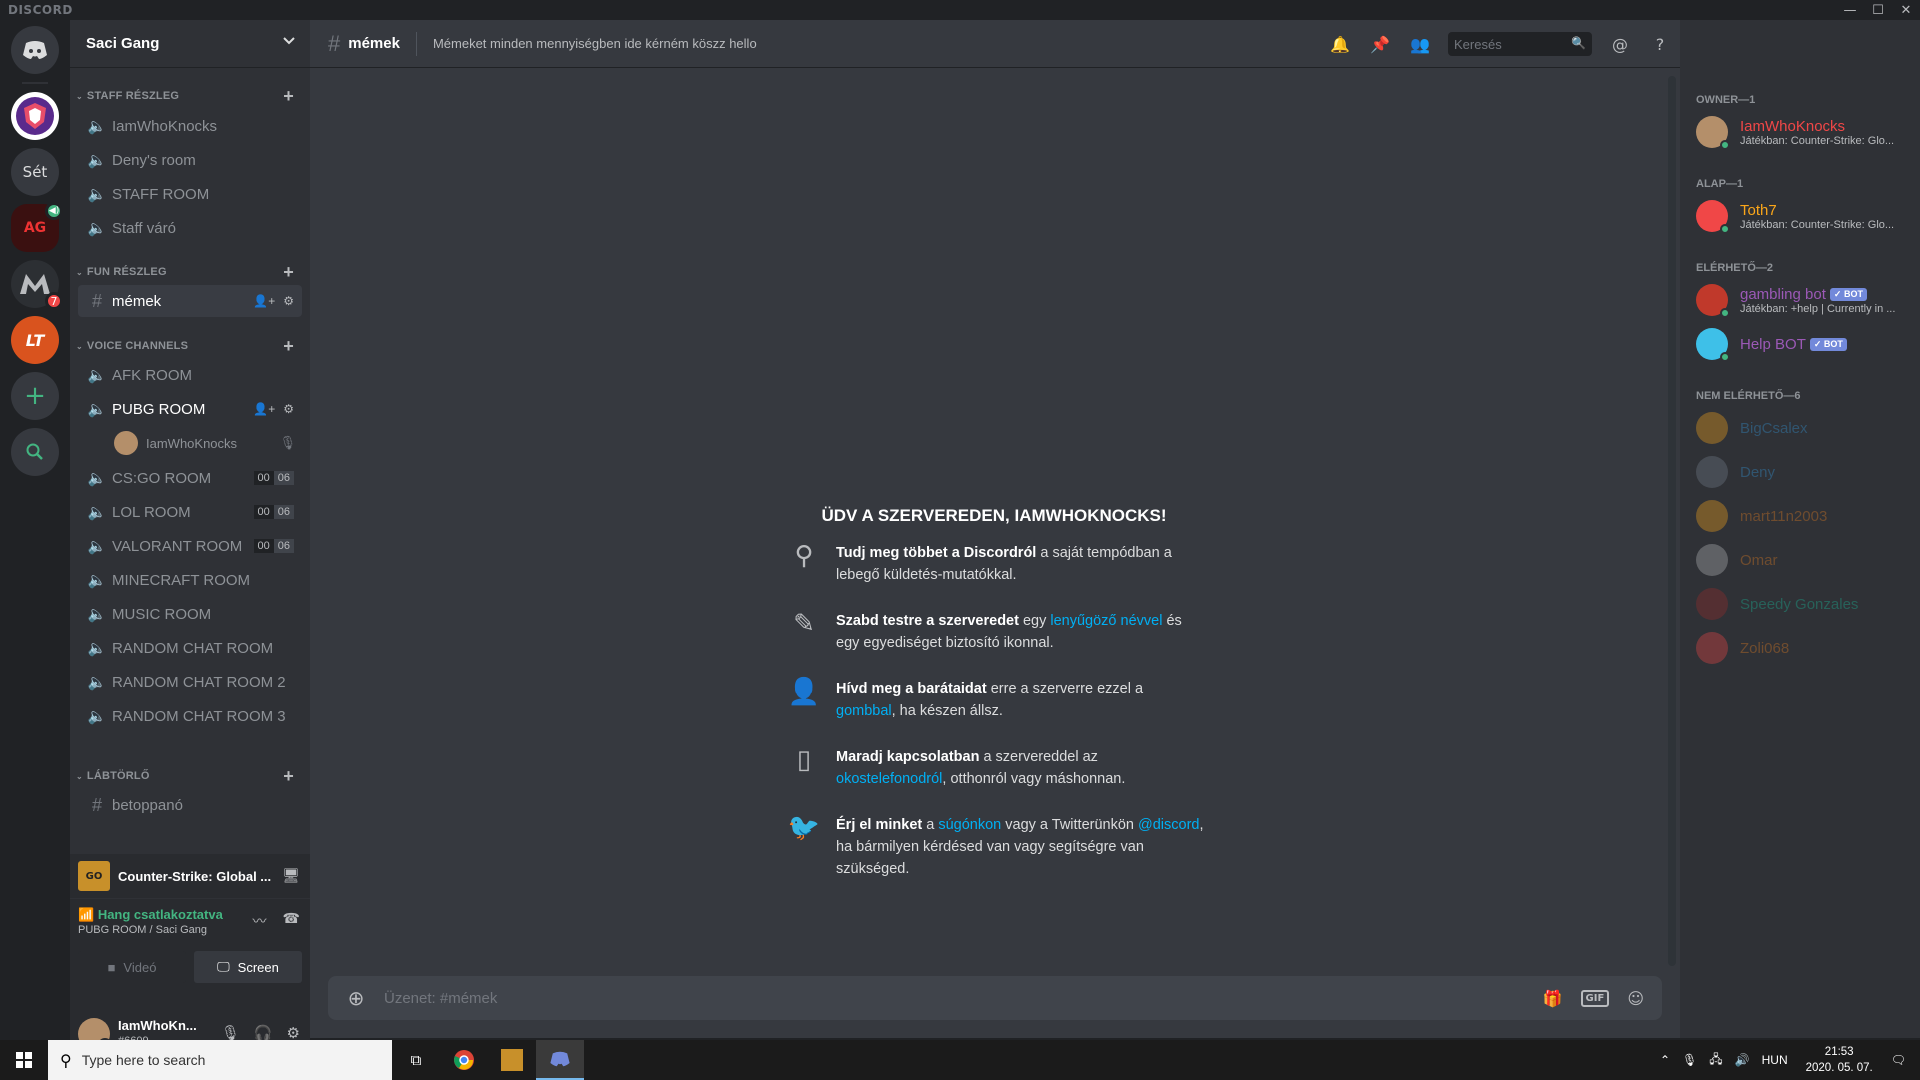  Describe the element at coordinates (190, 126) in the screenshot. I see `voice-channel: 🔈 IamWhoKnocks` at that location.